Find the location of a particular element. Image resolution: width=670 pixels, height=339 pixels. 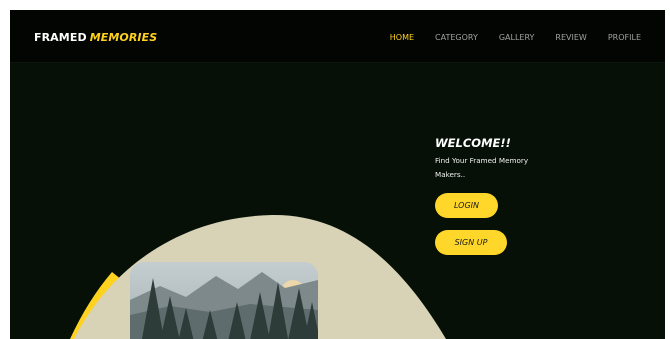

mountain-forest-photo is located at coordinates (224, 300).